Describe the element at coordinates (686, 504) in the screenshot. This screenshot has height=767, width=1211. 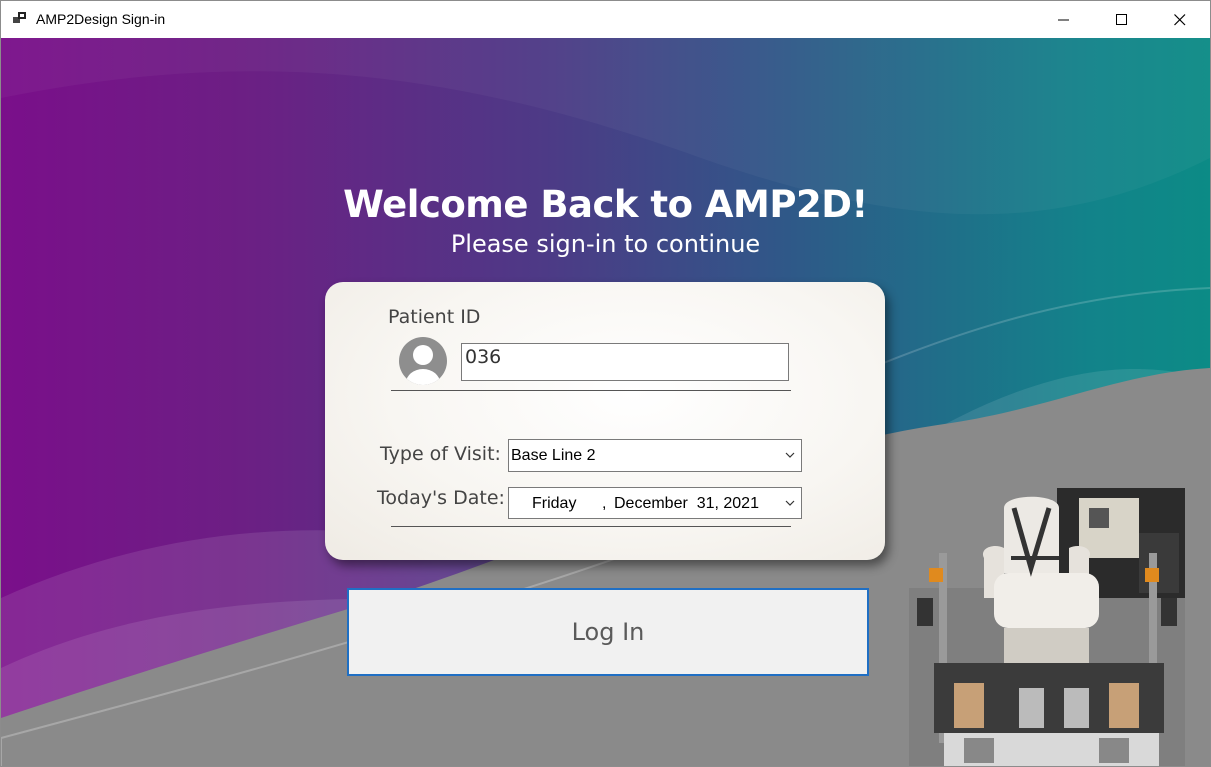
I see `date-month-day: December 31, 2021` at that location.